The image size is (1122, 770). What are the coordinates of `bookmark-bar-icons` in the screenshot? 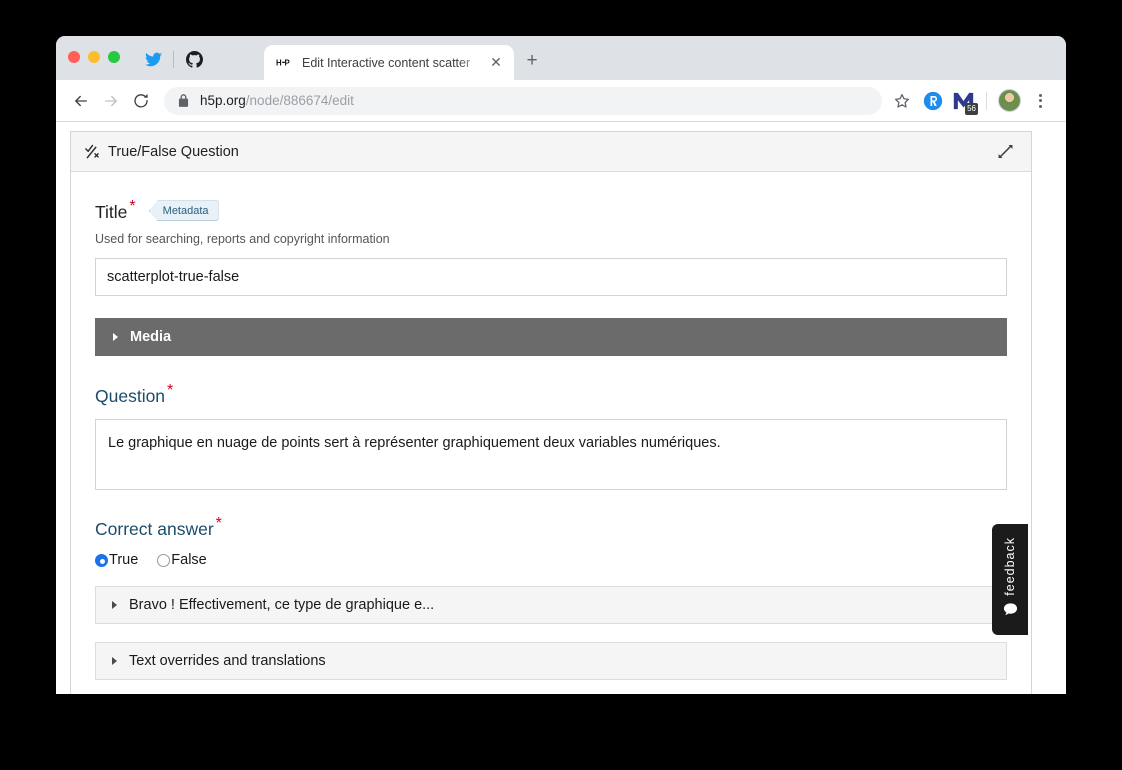 It's located at (173, 59).